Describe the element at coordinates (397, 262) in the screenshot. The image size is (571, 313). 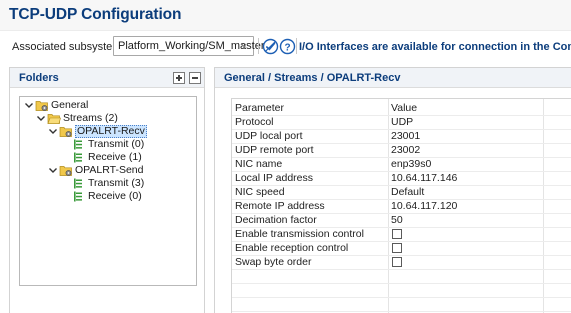
I see `swap-byte-order-checkbox` at that location.